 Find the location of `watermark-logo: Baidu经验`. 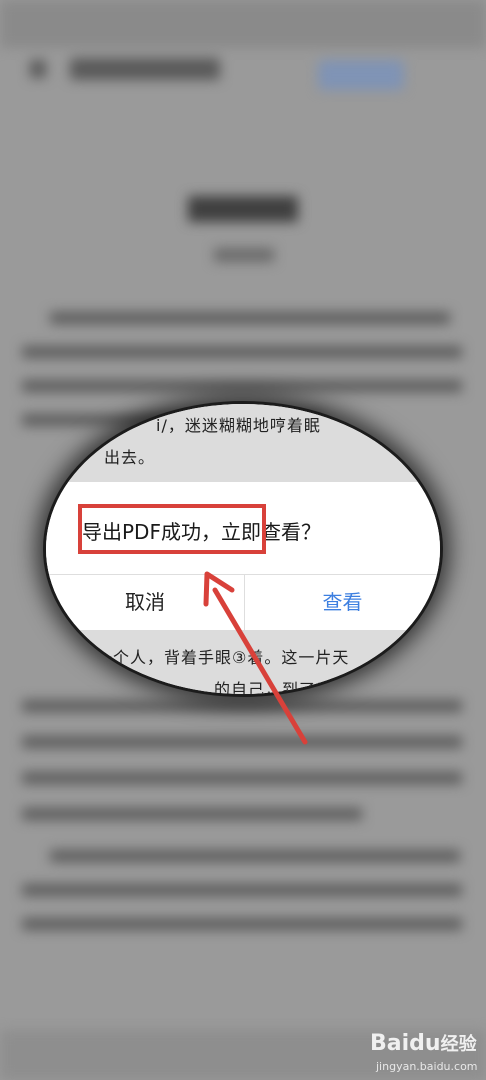

watermark-logo: Baidu经验 is located at coordinates (423, 1043).